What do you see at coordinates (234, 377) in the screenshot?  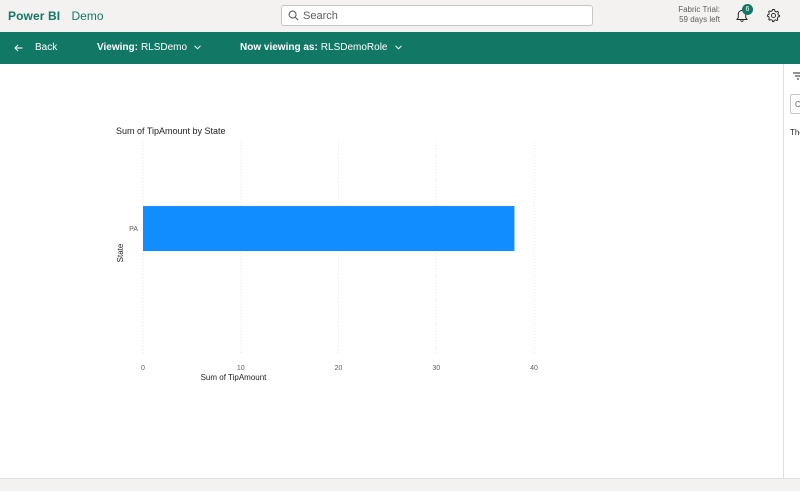 I see `x-axis-title: Sum of TipAmount` at bounding box center [234, 377].